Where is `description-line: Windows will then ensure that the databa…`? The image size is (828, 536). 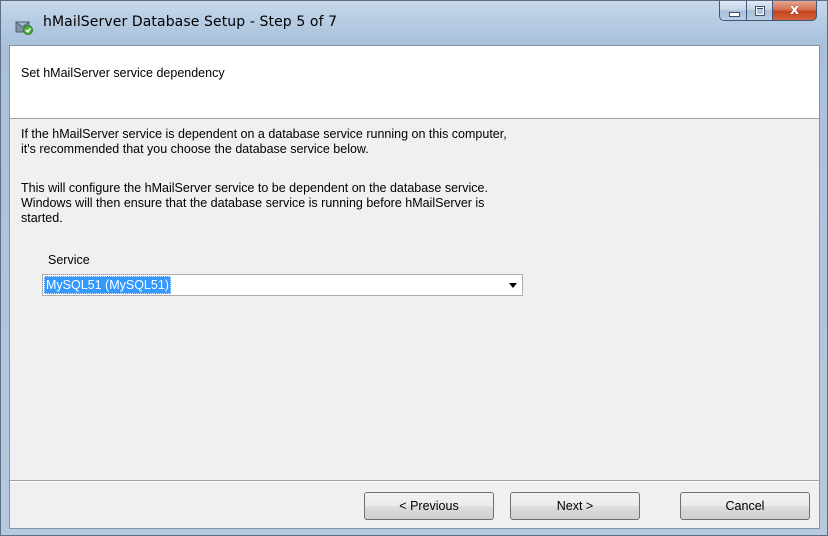 description-line: Windows will then ensure that the databa… is located at coordinates (253, 203).